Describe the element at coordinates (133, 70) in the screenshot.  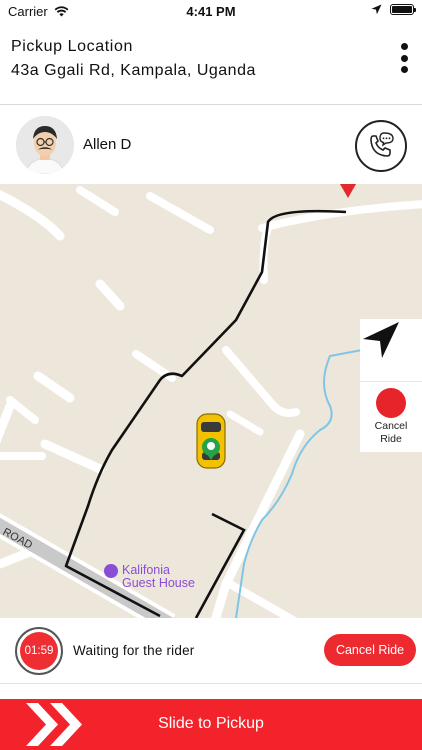
I see `pickup-address: 43a Ggali Rd, Kampala, Uganda` at that location.